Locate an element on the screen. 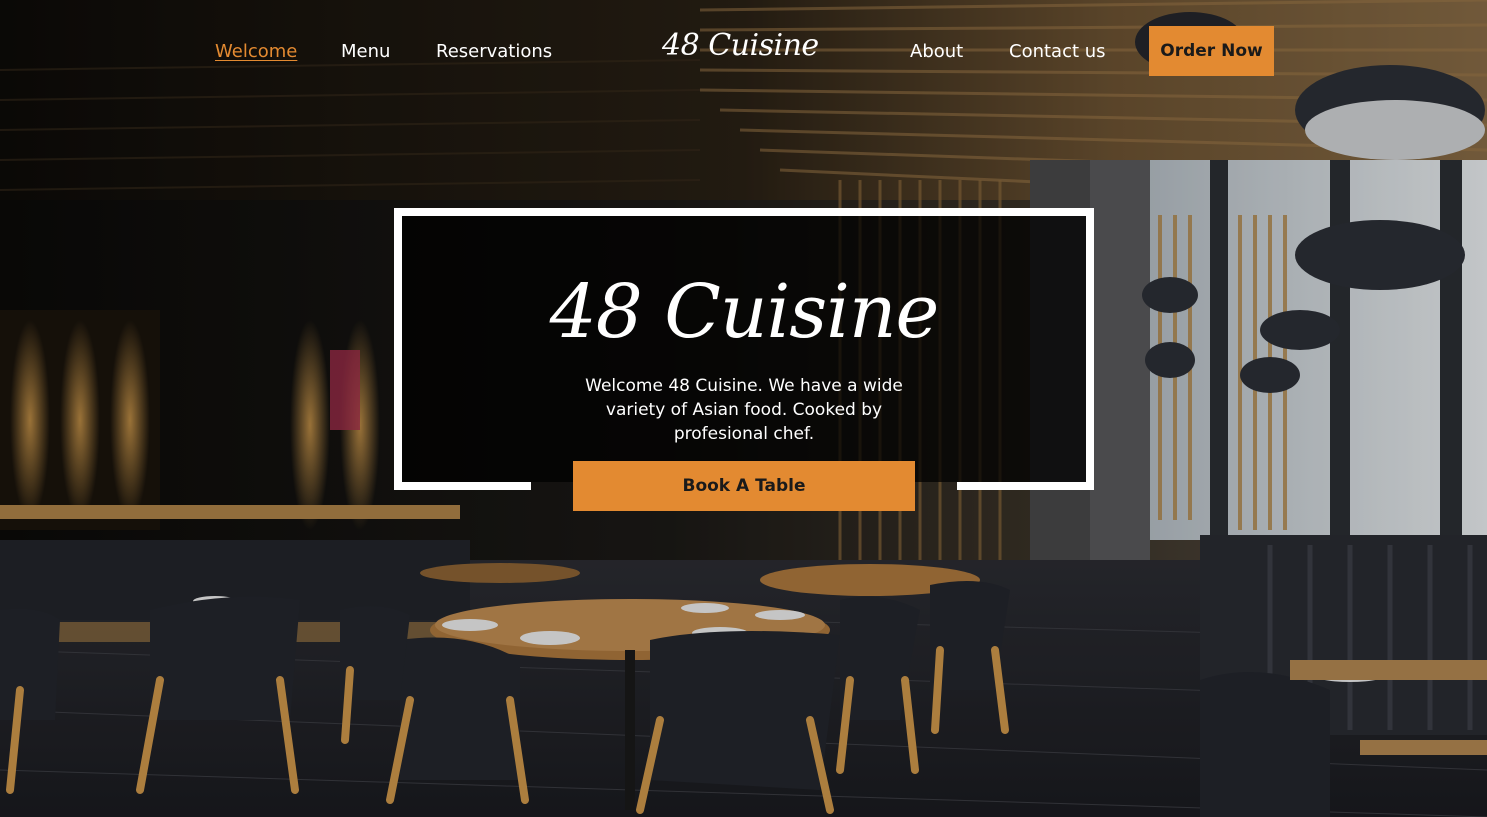 The image size is (1487, 817). nav-link-contact: Contact us is located at coordinates (1057, 52).